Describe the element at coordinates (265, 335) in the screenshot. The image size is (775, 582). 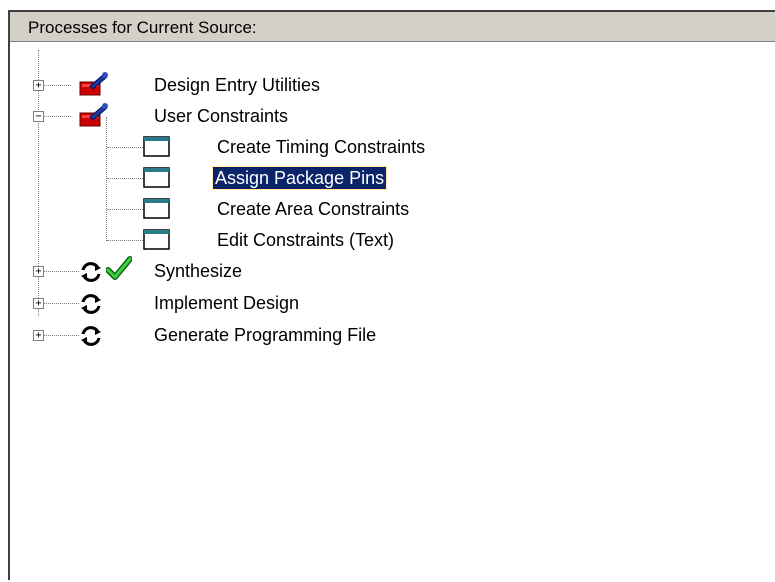
I see `tree-item-label: Generate Programming File` at that location.